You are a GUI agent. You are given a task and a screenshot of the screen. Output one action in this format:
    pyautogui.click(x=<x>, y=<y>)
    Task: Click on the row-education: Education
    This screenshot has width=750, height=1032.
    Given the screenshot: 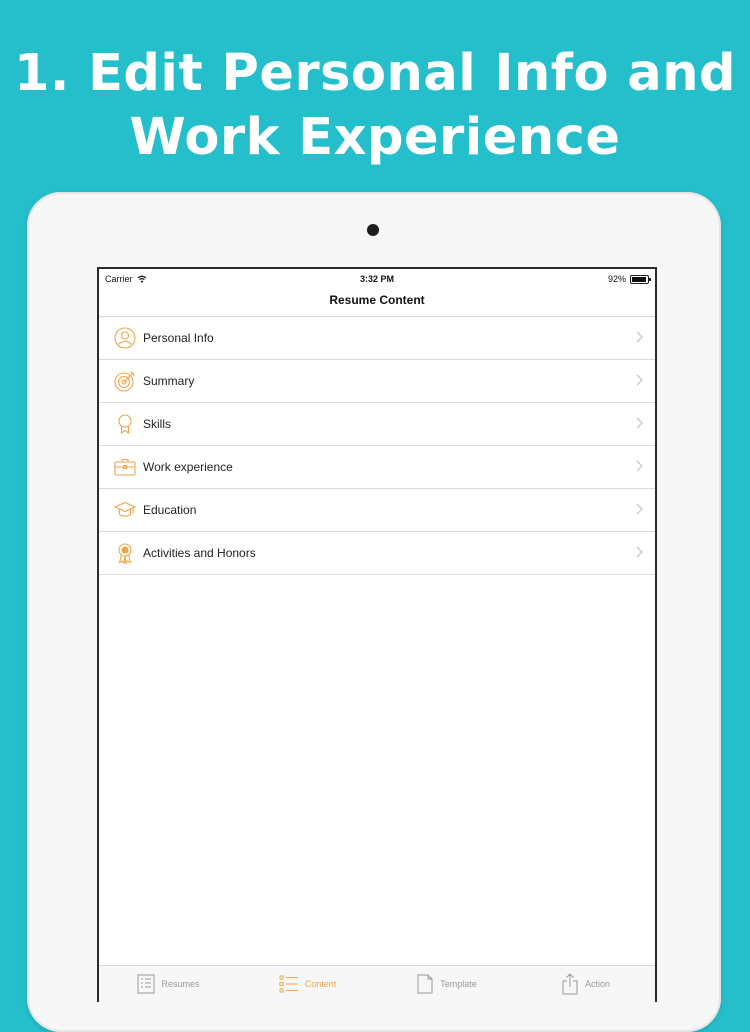 What is the action you would take?
    pyautogui.click(x=377, y=510)
    